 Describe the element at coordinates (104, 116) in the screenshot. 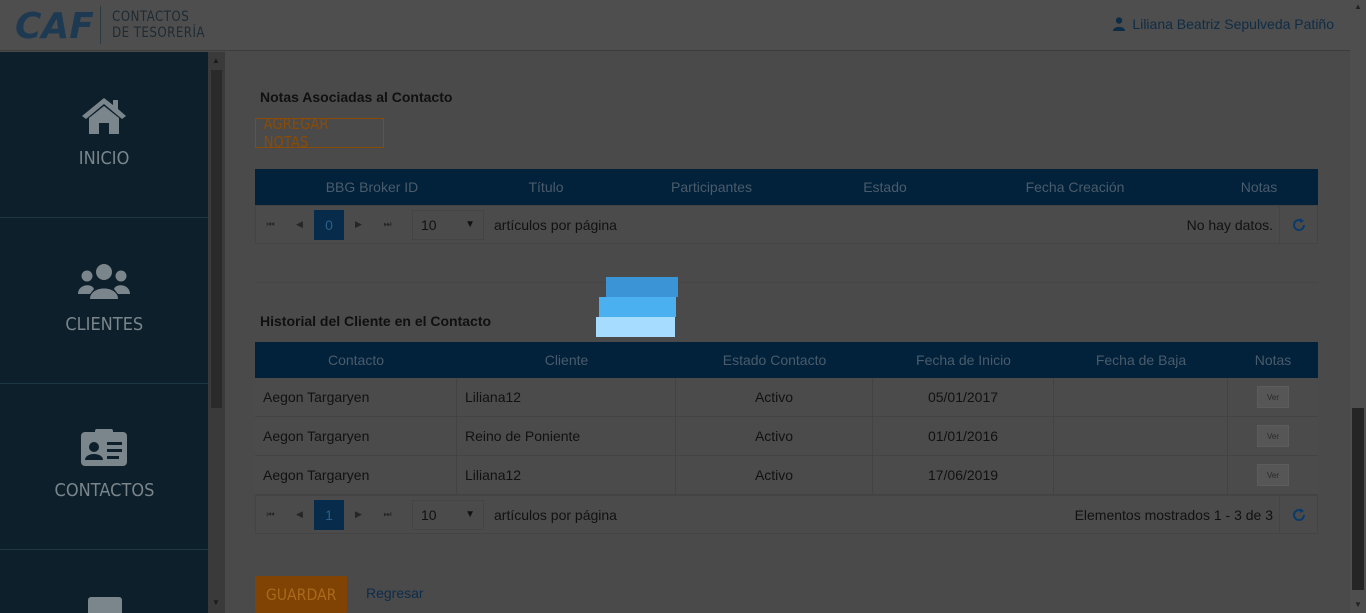

I see `home-icon` at that location.